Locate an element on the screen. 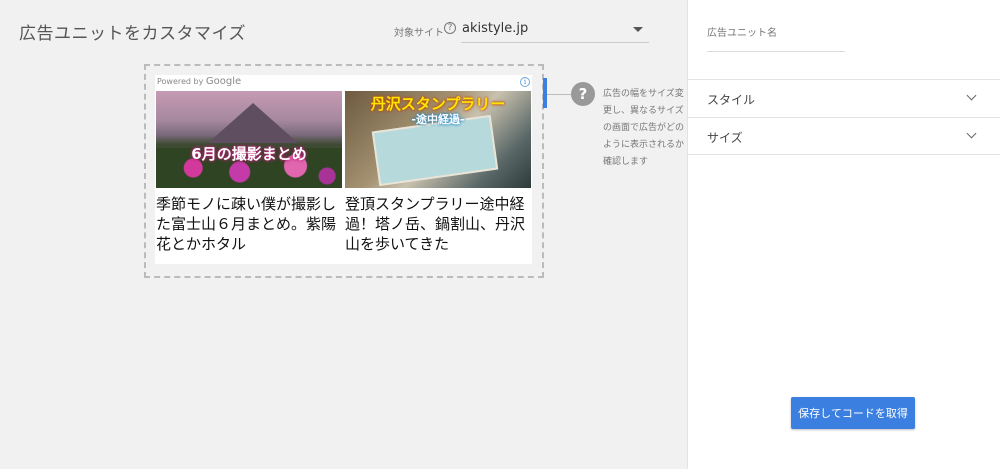 The height and width of the screenshot is (469, 1000). site-select-value: akistyle.jp is located at coordinates (495, 28).